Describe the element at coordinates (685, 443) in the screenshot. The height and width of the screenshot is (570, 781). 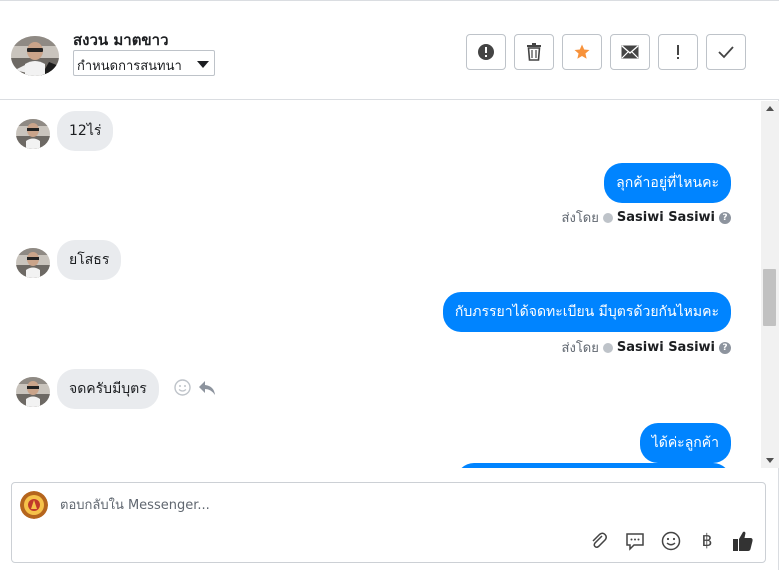
I see `outgoing-message: ได้ค่ะลูกค้า` at that location.